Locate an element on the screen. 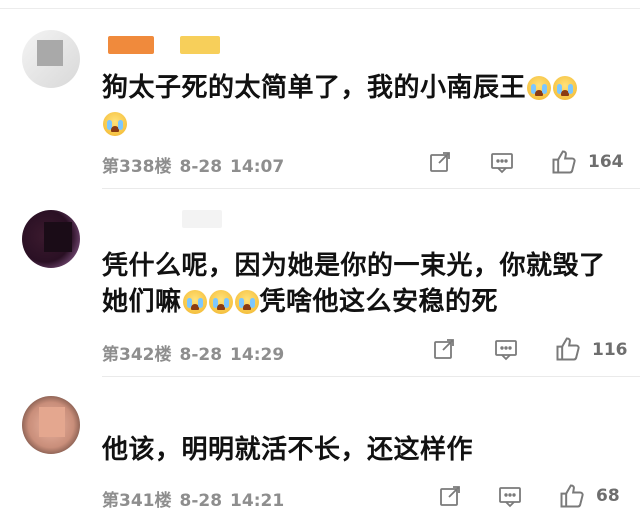 This screenshot has width=640, height=514. comment-meta: 第342楼 8-28 14:29 is located at coordinates (197, 352).